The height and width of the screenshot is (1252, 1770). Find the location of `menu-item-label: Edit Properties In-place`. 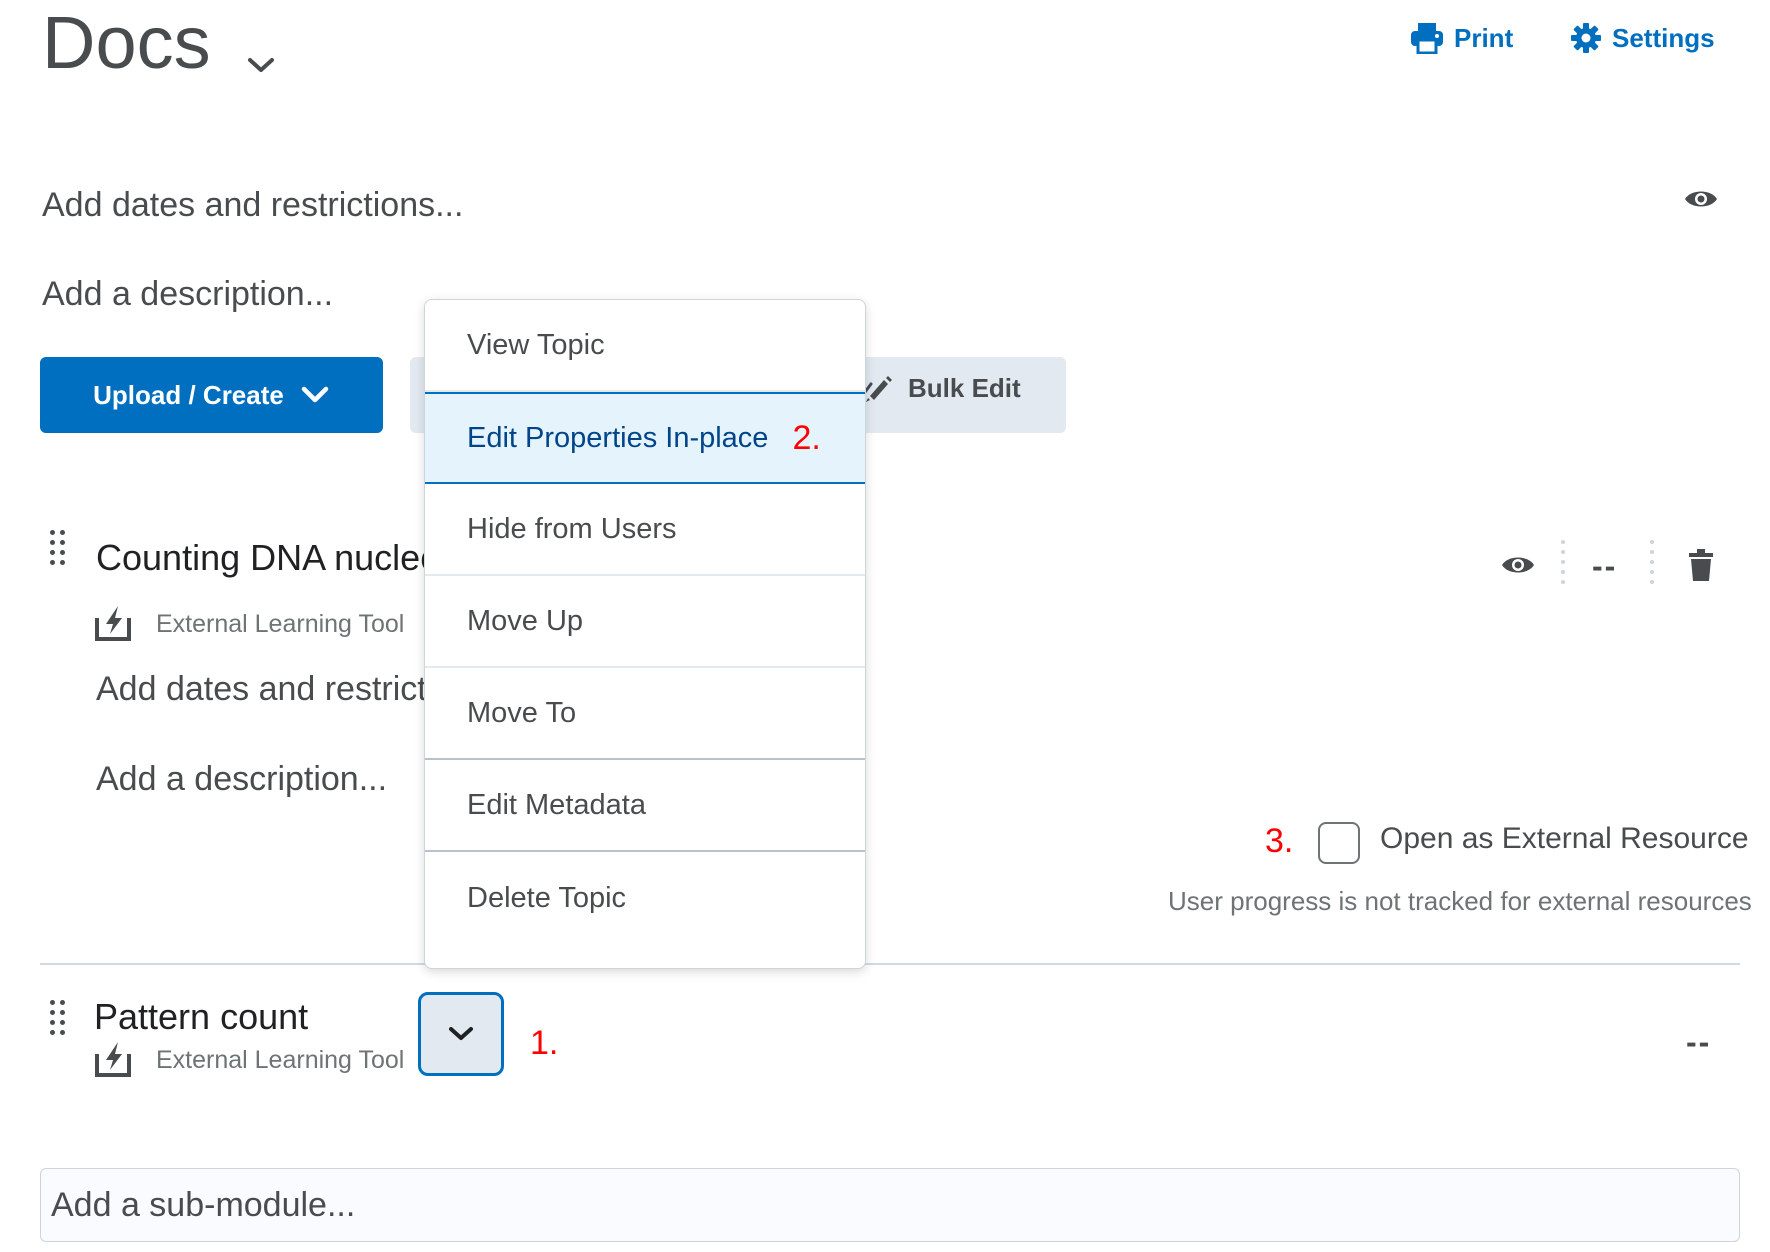

menu-item-label: Edit Properties In-place is located at coordinates (618, 437).